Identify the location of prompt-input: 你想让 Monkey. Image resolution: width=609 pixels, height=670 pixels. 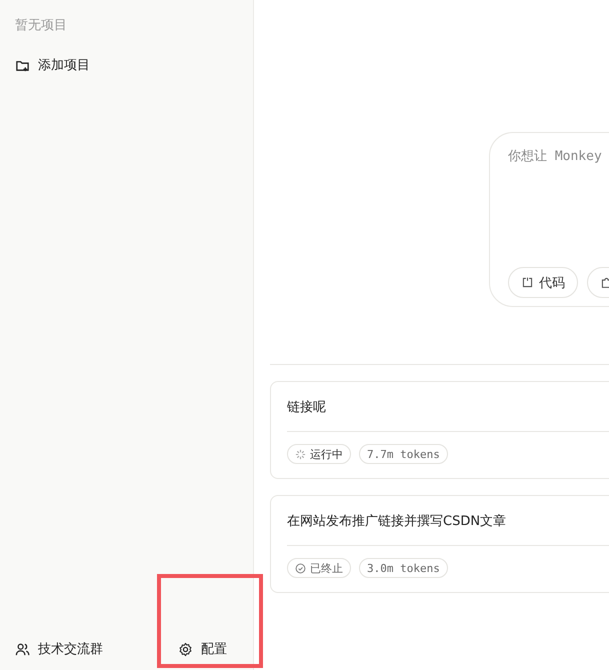
(558, 156).